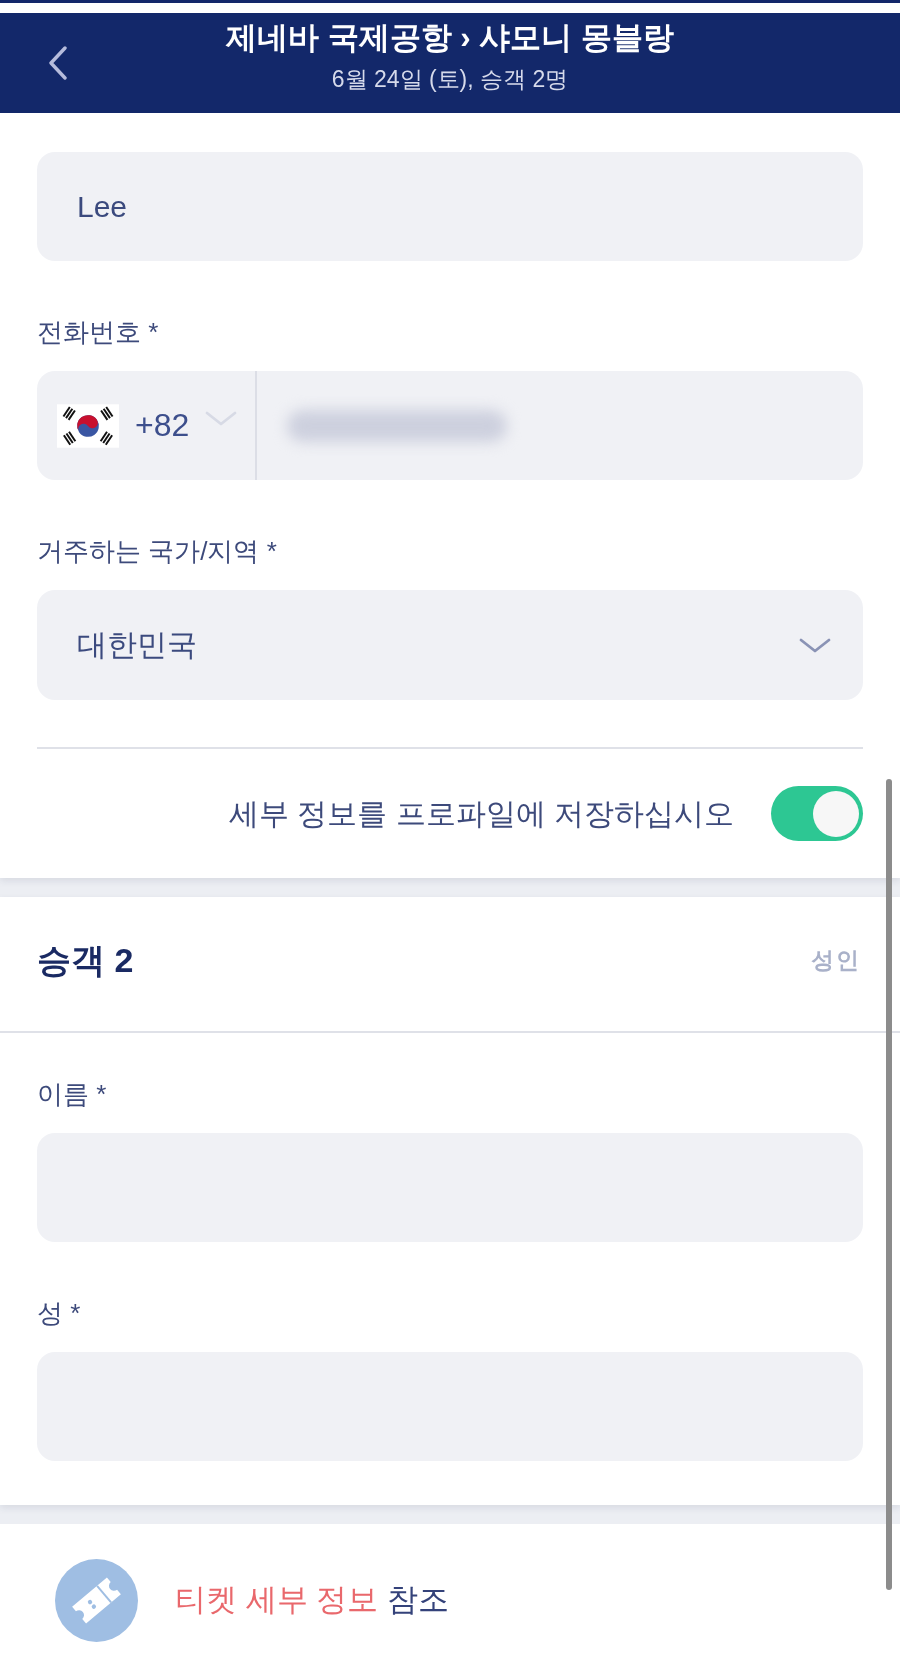 Image resolution: width=900 pixels, height=1663 pixels. What do you see at coordinates (450, 206) in the screenshot?
I see `text-input: Lee` at bounding box center [450, 206].